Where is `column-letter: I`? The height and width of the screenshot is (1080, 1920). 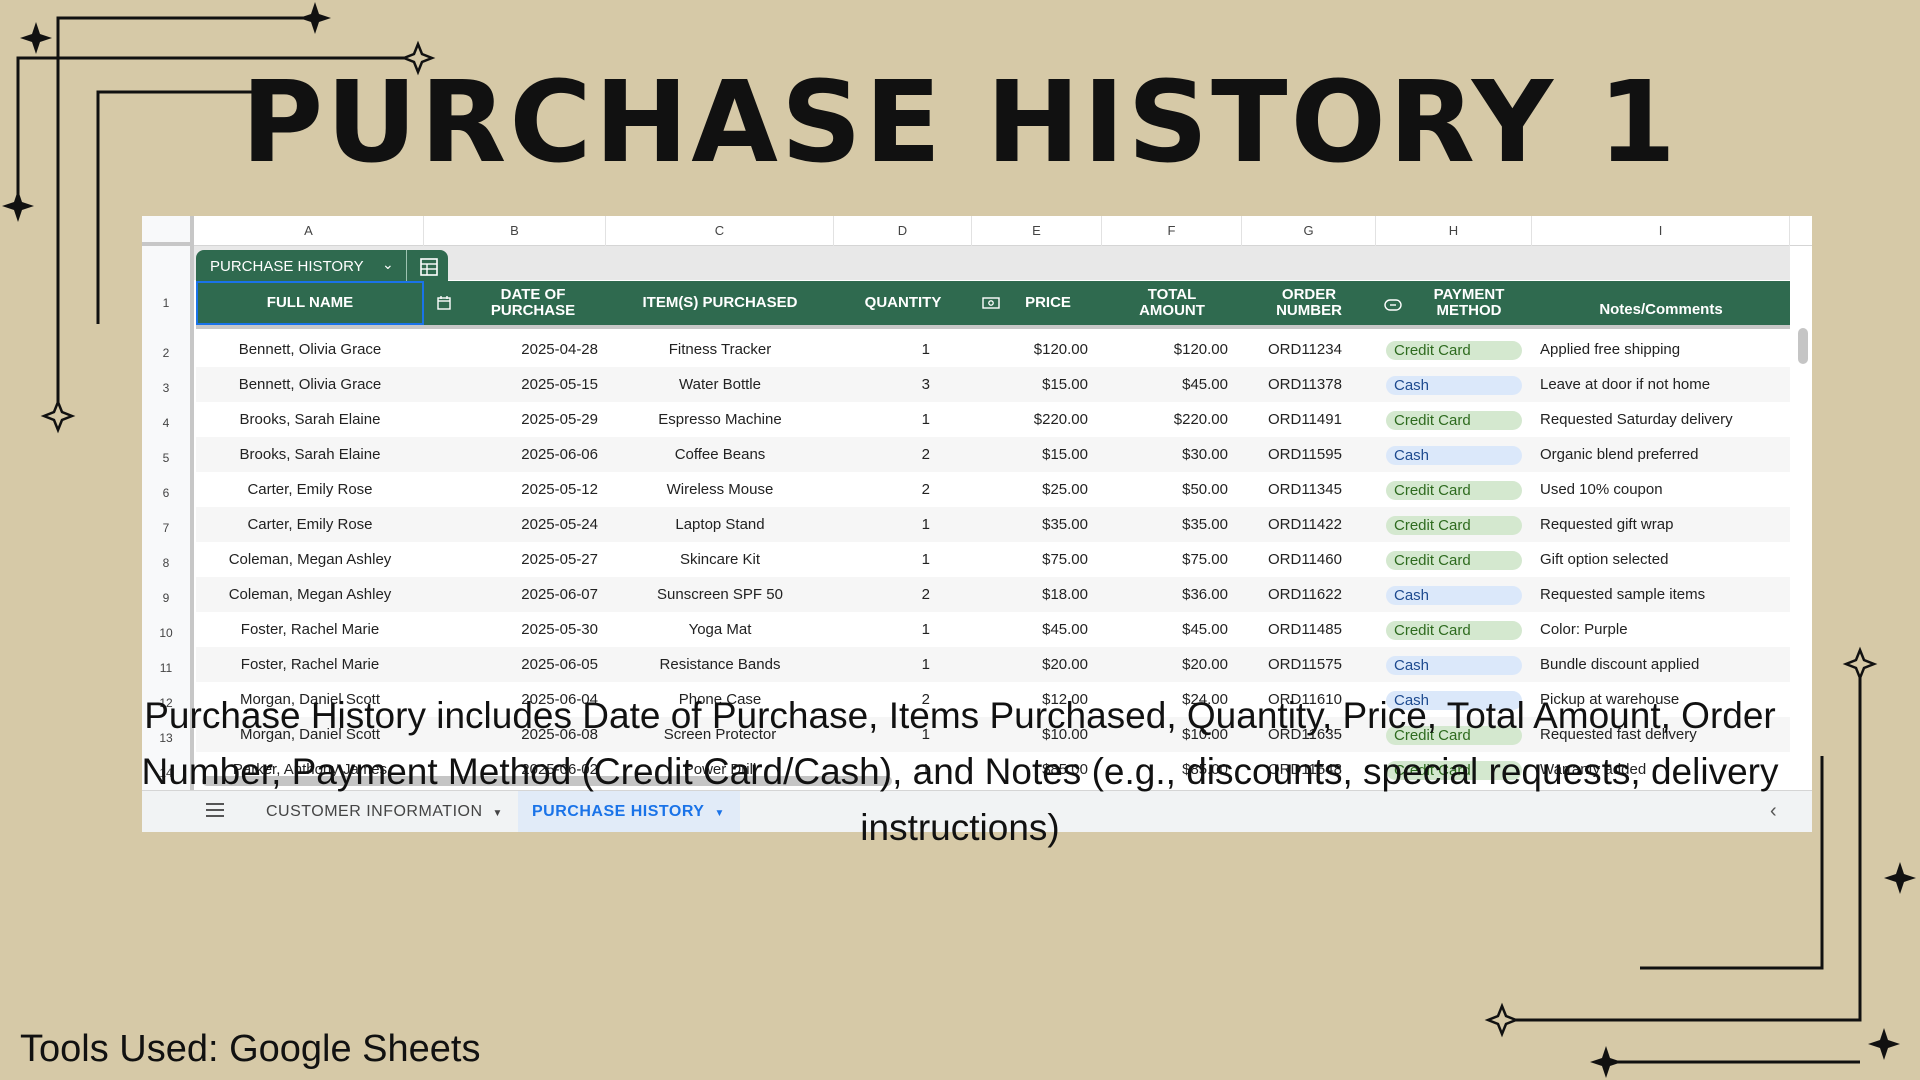 column-letter: I is located at coordinates (1661, 231).